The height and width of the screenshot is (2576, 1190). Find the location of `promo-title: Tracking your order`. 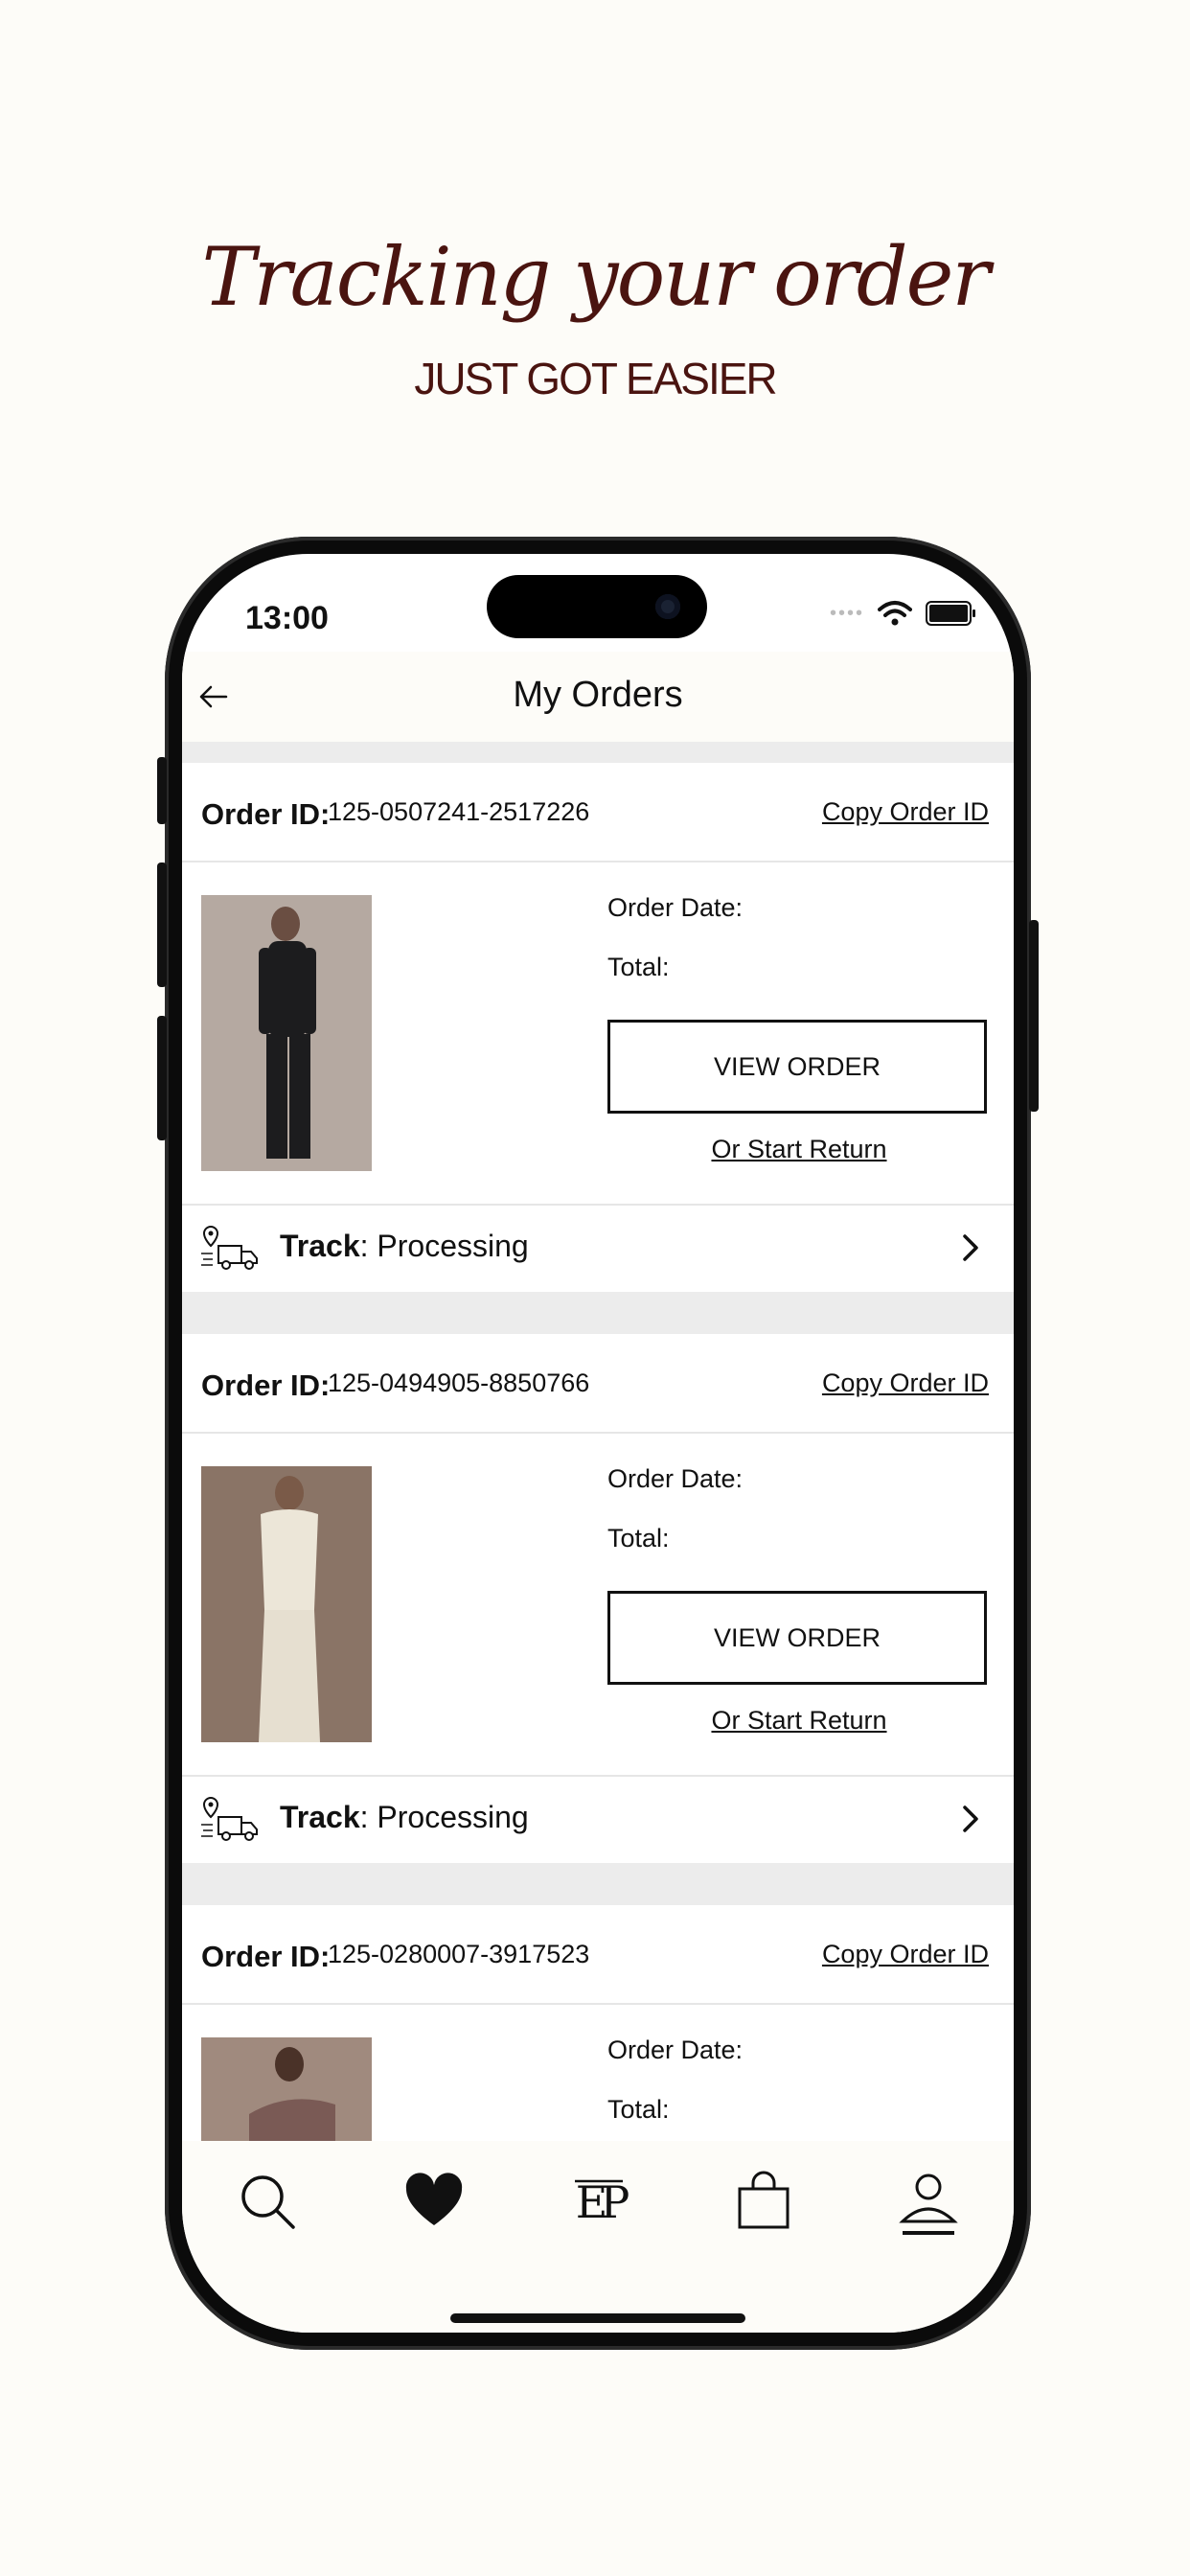

promo-title: Tracking your order is located at coordinates (596, 277).